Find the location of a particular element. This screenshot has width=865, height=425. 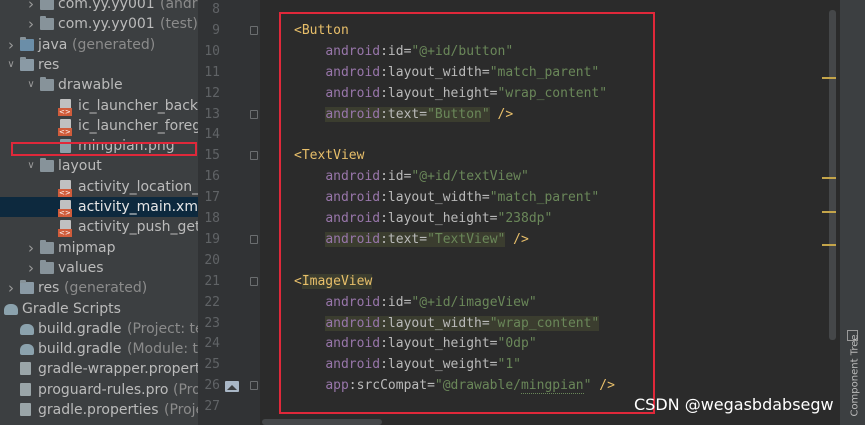

tree-item: build.gradle (Module: test is located at coordinates (99, 349).